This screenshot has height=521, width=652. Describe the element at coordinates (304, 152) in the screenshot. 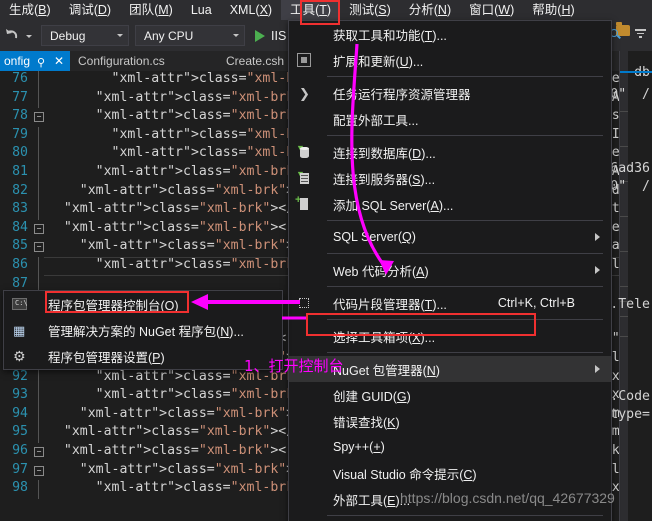

I see `database-connect-icon: ▼` at that location.